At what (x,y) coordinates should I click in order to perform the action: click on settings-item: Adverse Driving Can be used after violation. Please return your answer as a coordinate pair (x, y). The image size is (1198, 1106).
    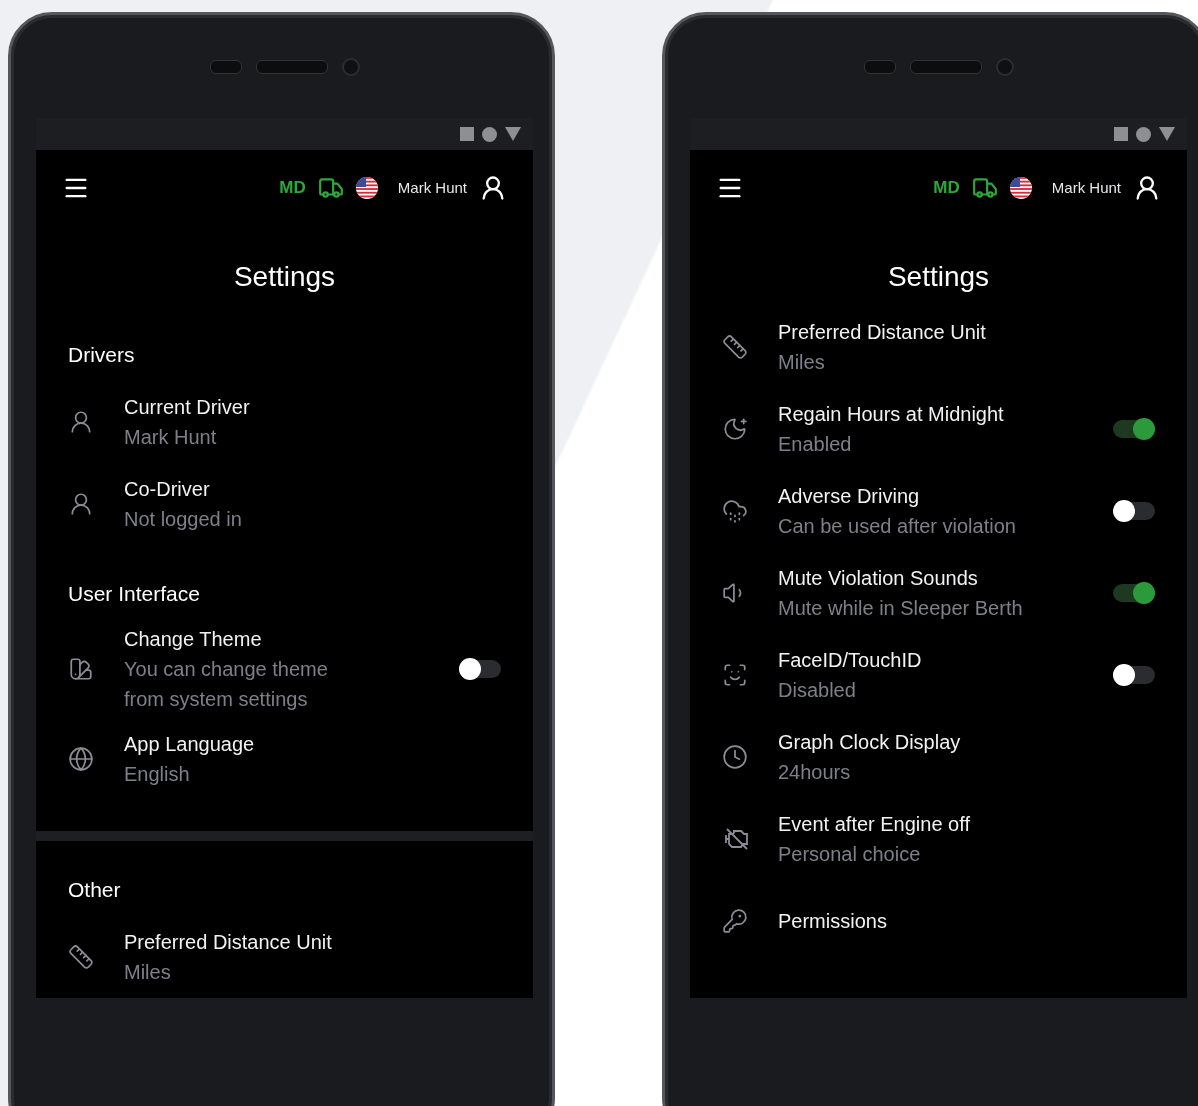
    Looking at the image, I should click on (938, 511).